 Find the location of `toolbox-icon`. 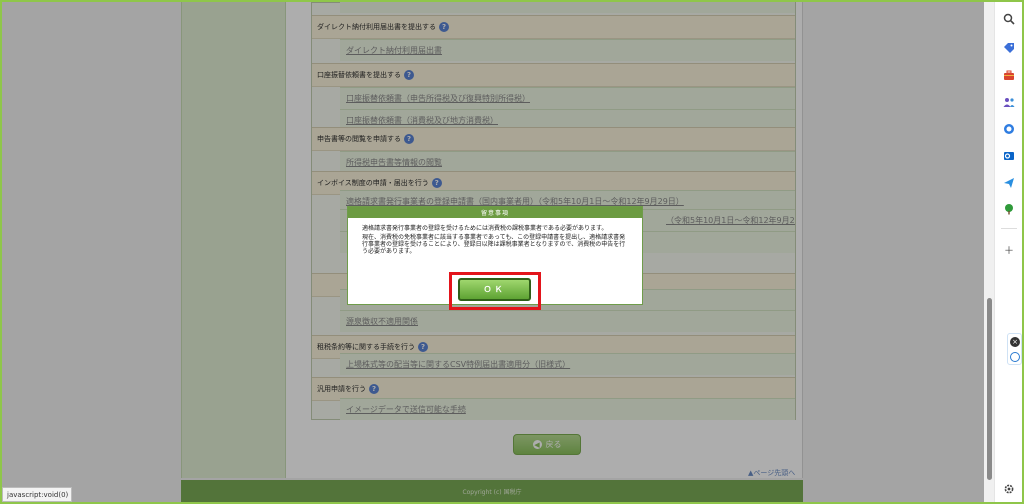

toolbox-icon is located at coordinates (1009, 75).